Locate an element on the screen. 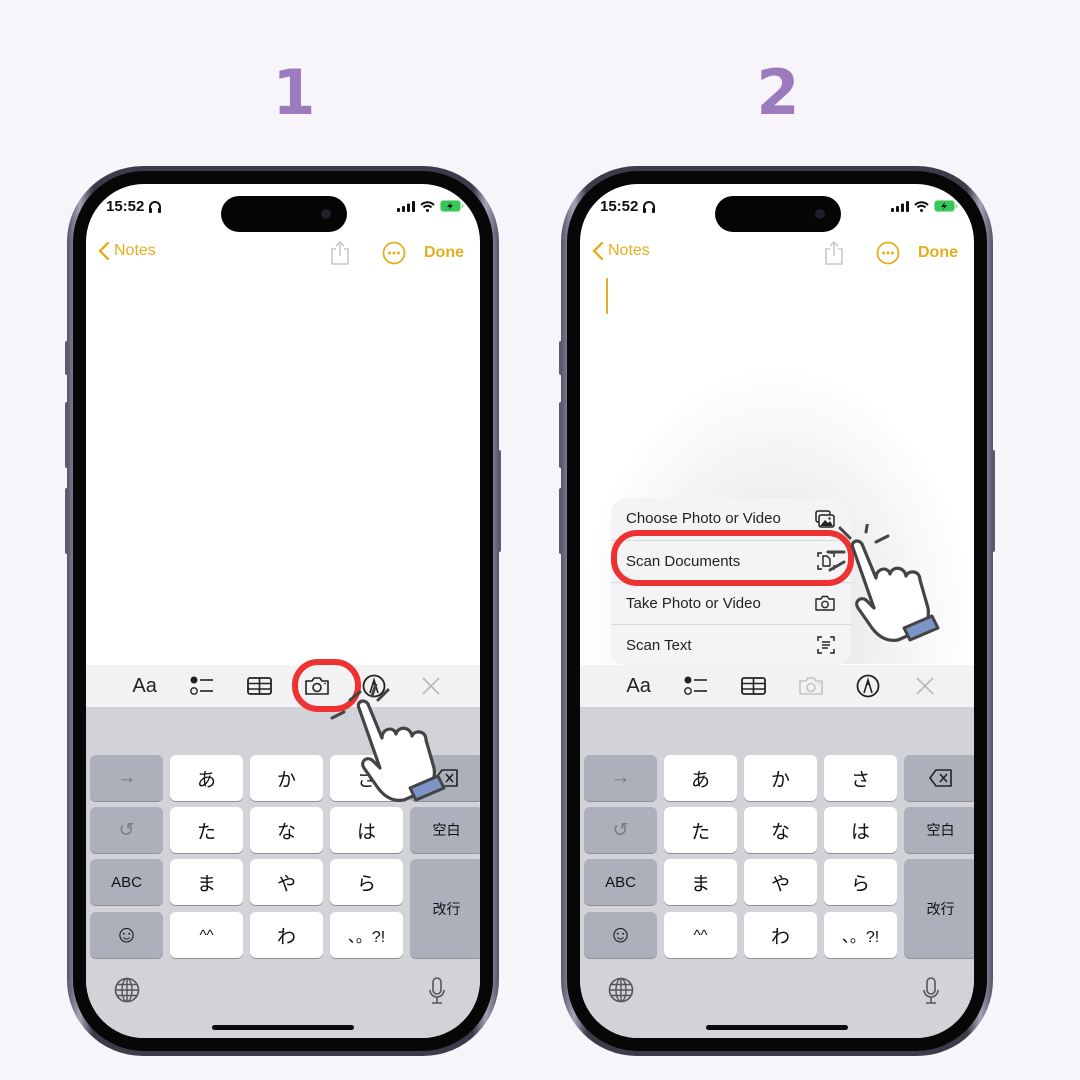 The width and height of the screenshot is (1080, 1080). format-toolbar: Aa is located at coordinates (777, 686).